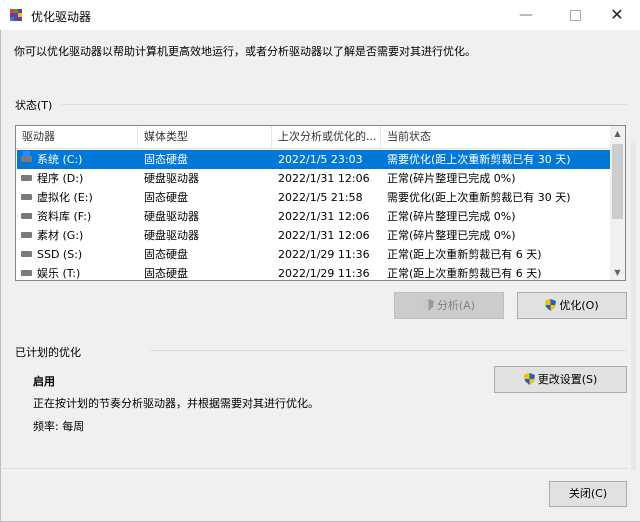  I want to click on drive-name-cell: 程序 (D:), so click(60, 178).